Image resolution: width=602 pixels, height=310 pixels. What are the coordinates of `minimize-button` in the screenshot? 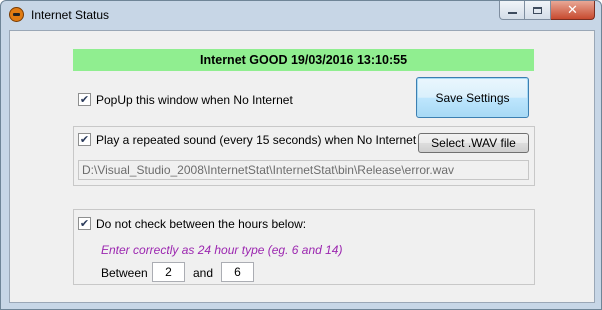 It's located at (512, 10).